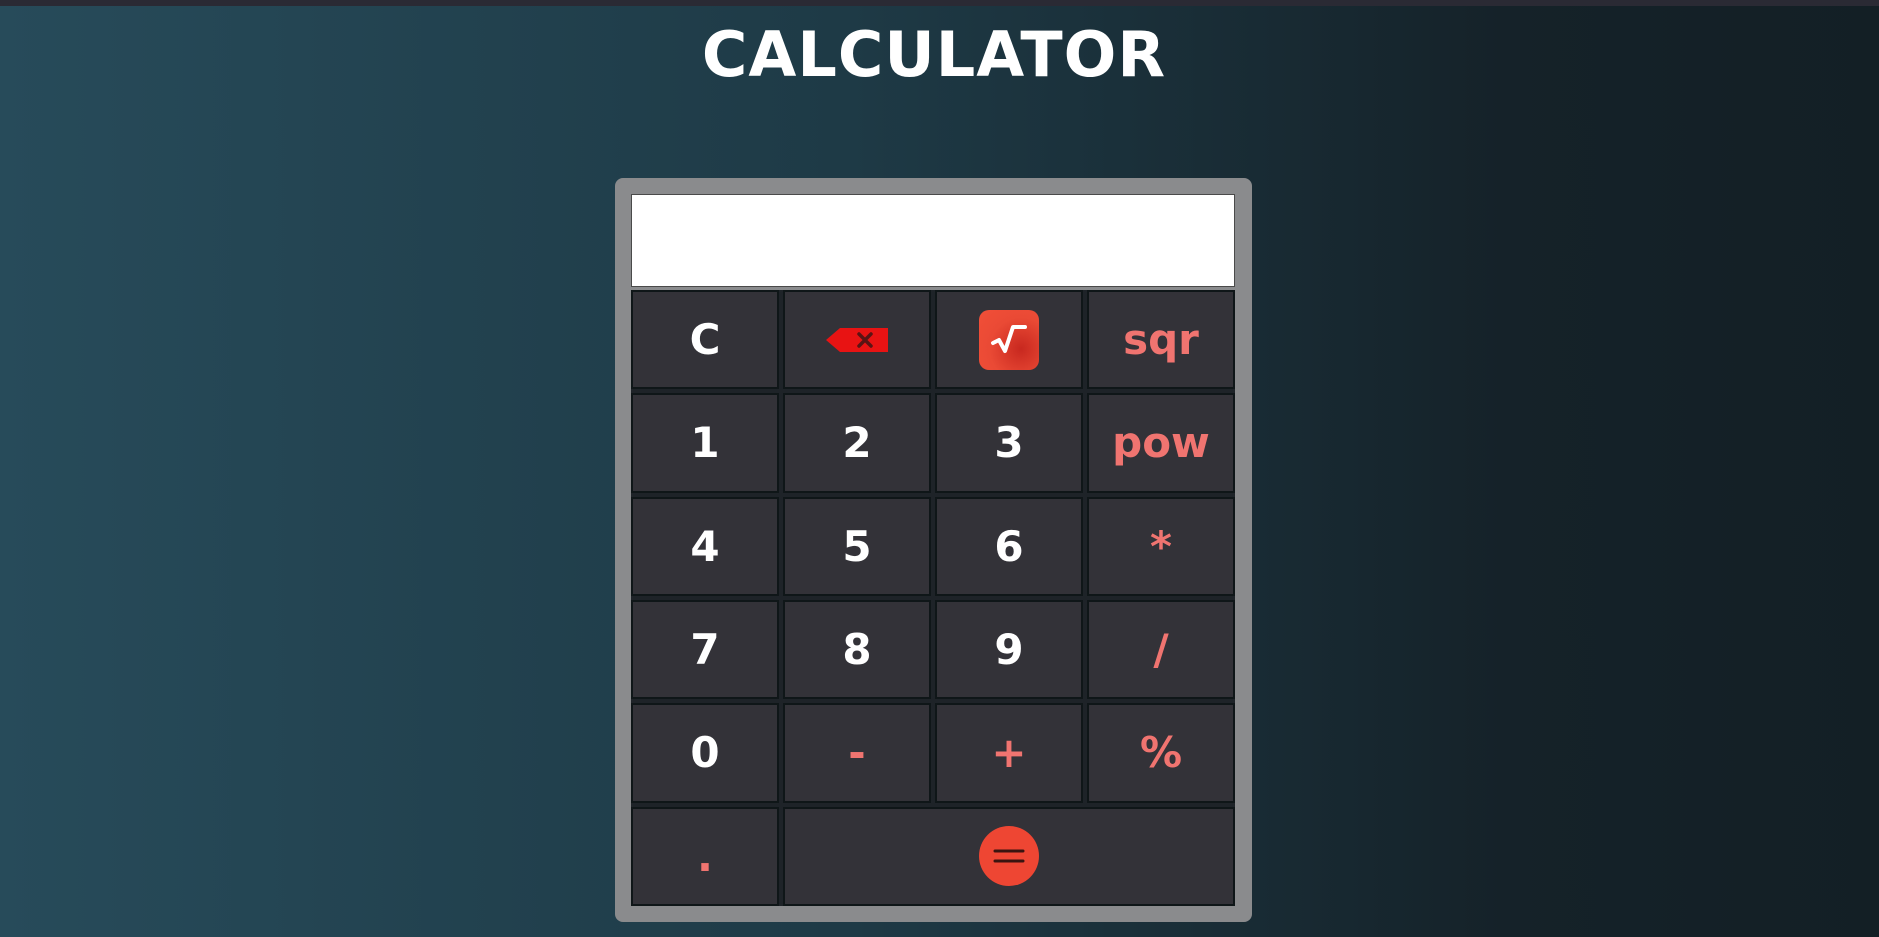  Describe the element at coordinates (705, 650) in the screenshot. I see `digit-7-button: 7` at that location.